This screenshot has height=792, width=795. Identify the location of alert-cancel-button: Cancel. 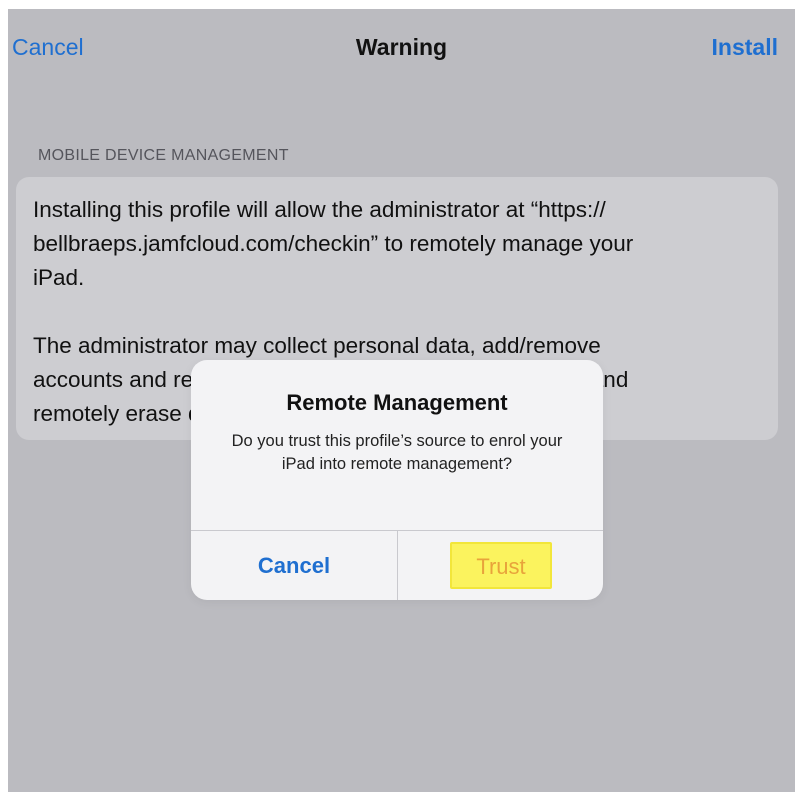
(294, 565).